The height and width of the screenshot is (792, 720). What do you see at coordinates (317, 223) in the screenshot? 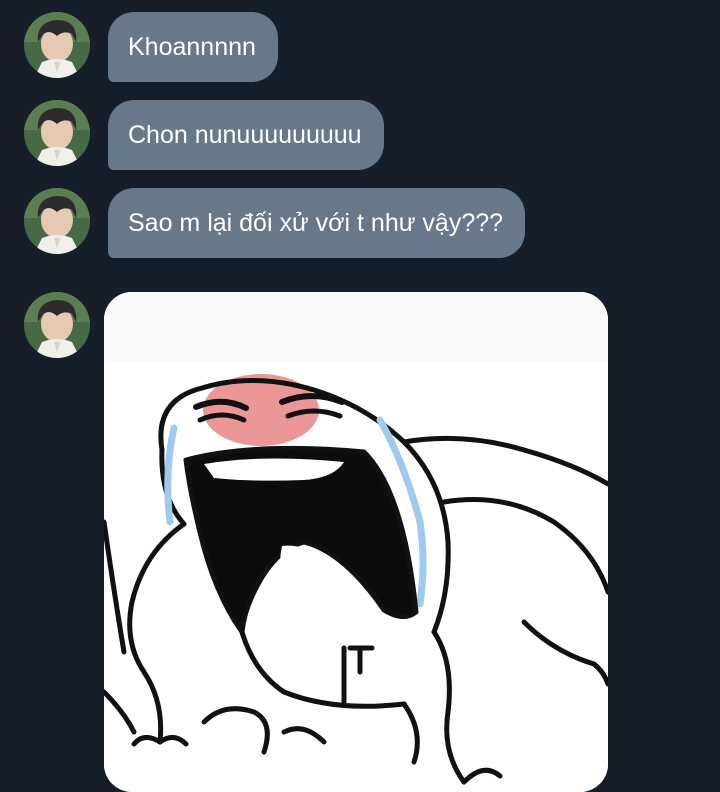
I see `message-bubble: Sao m lại đối xử với t như vậy???` at bounding box center [317, 223].